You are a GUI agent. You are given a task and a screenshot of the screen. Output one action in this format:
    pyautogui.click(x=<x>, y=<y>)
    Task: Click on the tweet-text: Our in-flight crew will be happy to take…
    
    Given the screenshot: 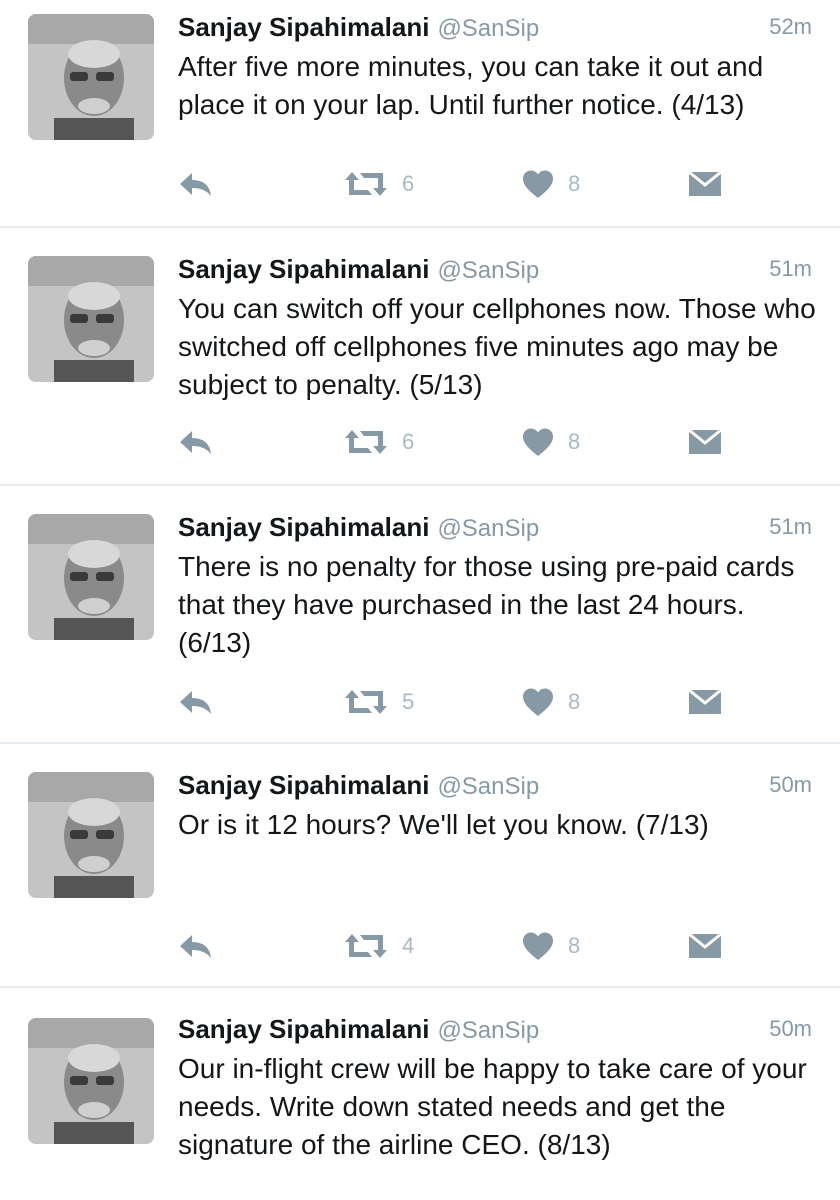 What is the action you would take?
    pyautogui.click(x=492, y=1106)
    